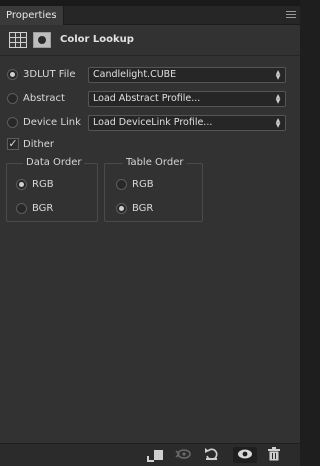  Describe the element at coordinates (44, 98) in the screenshot. I see `label-abstract: Abstract` at that location.